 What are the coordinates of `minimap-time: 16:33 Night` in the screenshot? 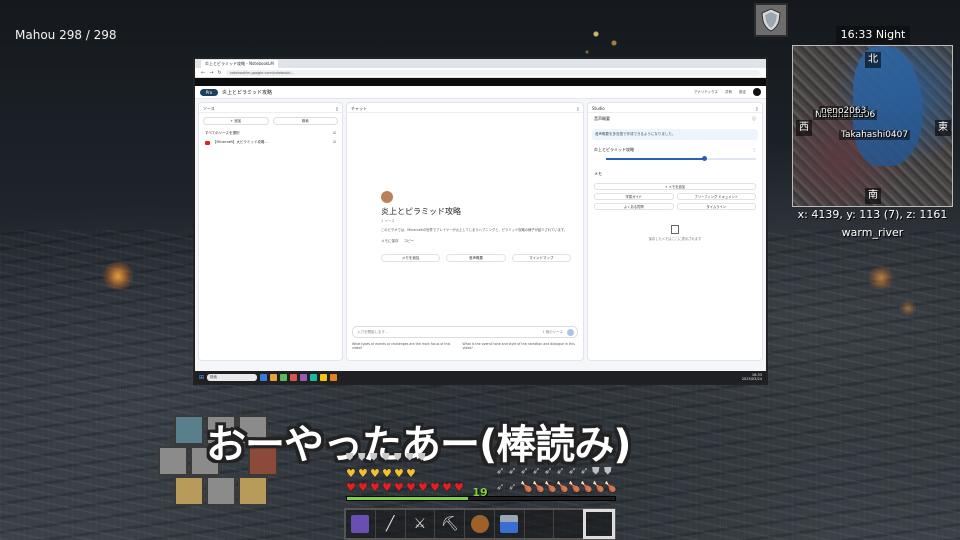 It's located at (873, 35).